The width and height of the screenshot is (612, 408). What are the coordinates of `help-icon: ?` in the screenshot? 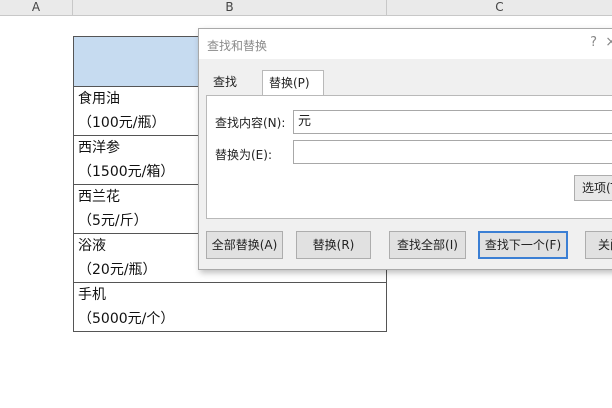 It's located at (593, 42).